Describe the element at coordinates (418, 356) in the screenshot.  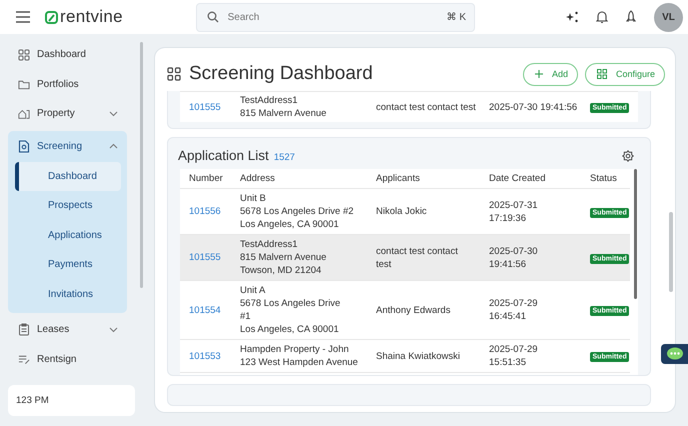
I see `applicants-cell-text: Shaina Kwiatkowski` at that location.